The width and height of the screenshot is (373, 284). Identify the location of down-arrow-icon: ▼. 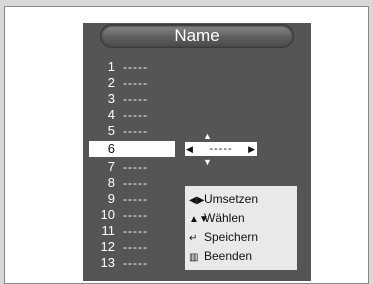
(207, 162).